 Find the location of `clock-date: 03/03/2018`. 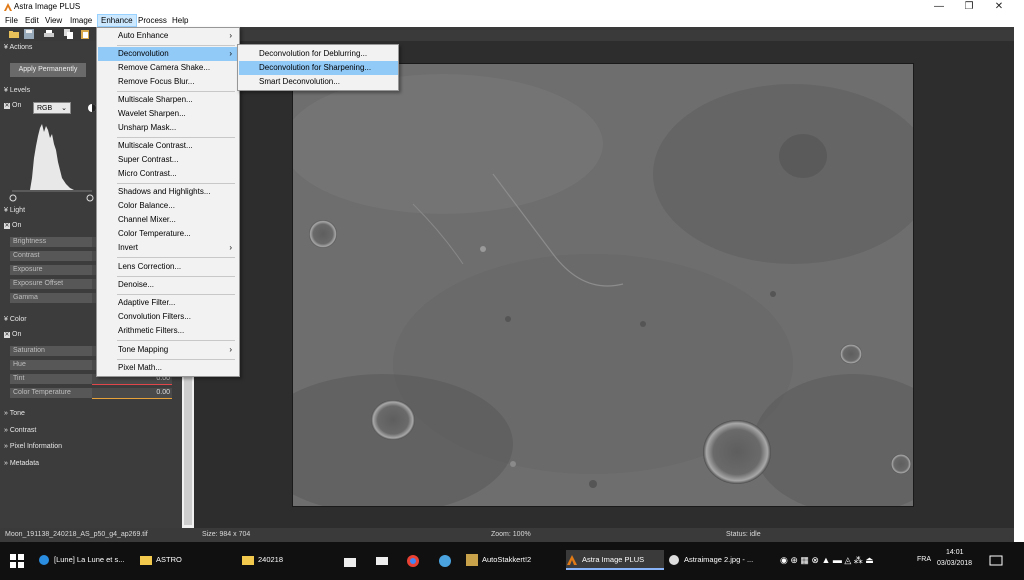

clock-date: 03/03/2018 is located at coordinates (954, 563).